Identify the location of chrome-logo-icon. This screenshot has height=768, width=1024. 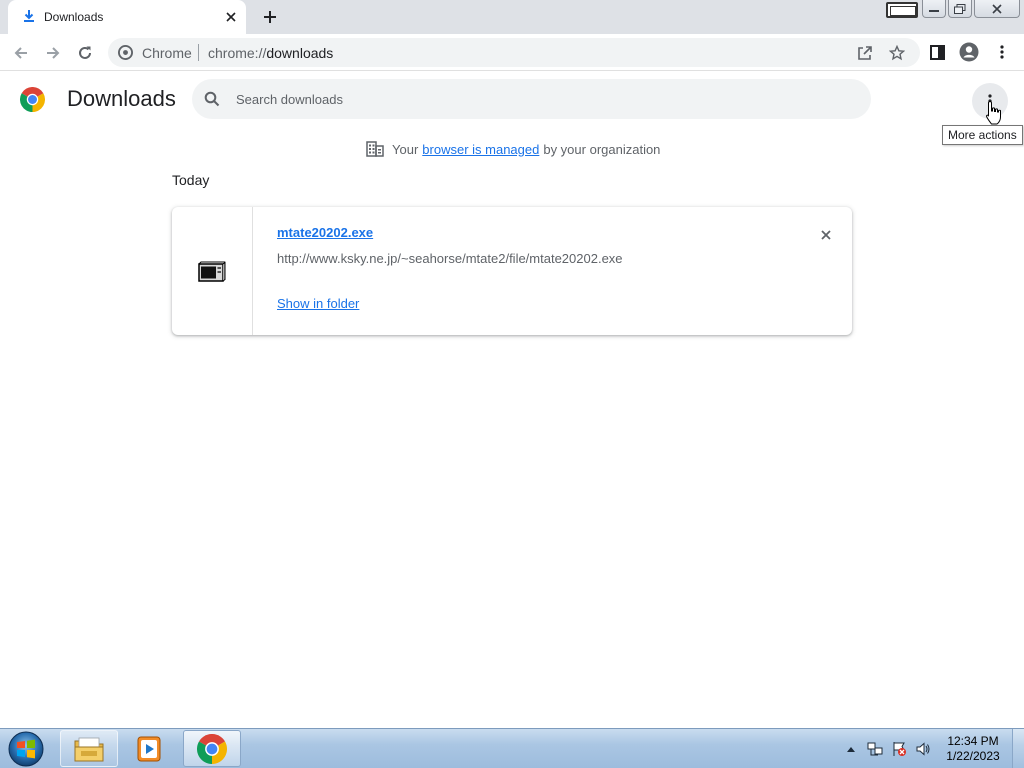
(32, 99).